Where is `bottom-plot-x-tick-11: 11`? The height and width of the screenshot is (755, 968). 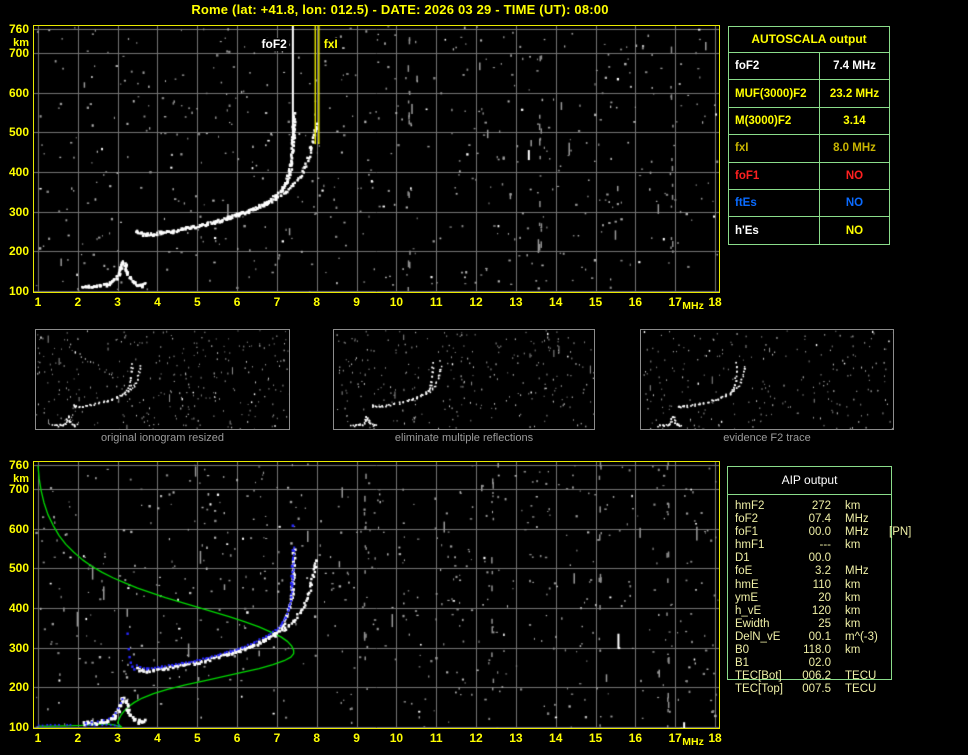 bottom-plot-x-tick-11: 11 is located at coordinates (436, 738).